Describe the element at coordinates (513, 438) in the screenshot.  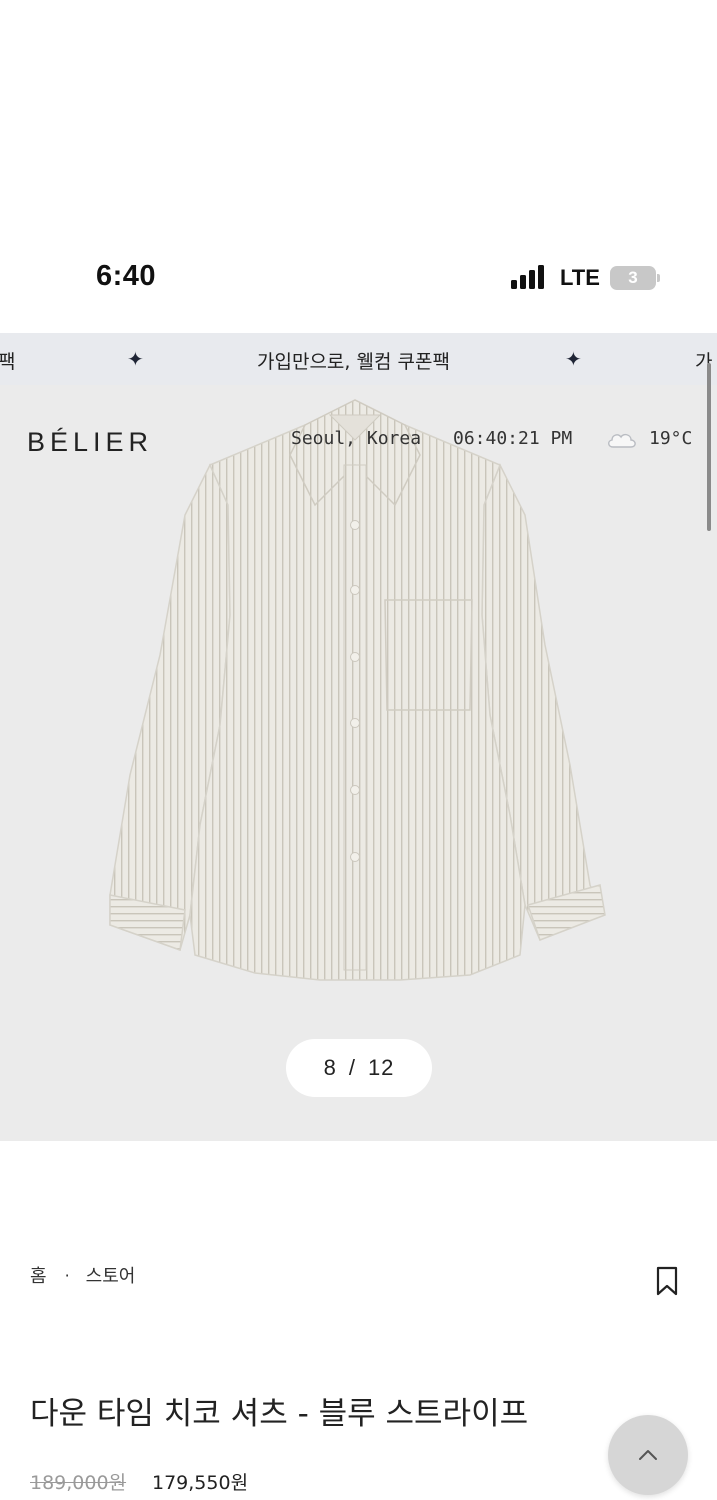
I see `header-time: 06:40:21 PM` at that location.